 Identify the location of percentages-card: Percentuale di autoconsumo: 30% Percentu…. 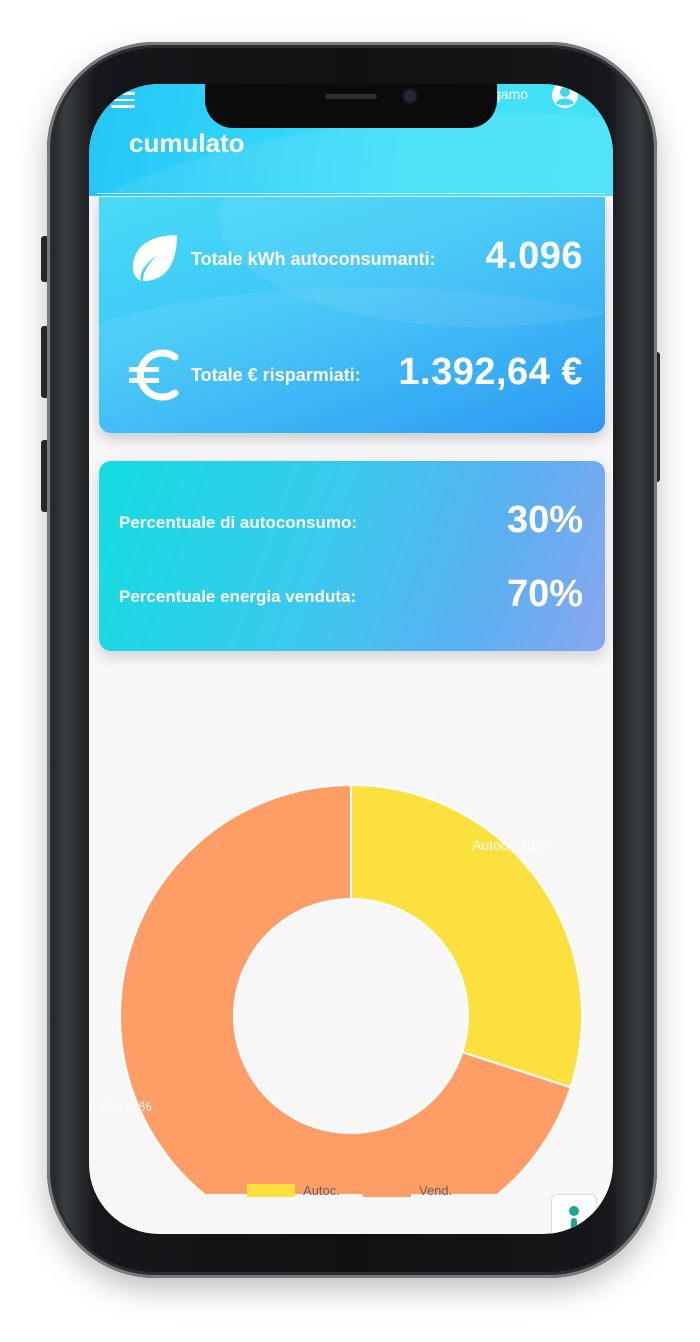
(352, 556).